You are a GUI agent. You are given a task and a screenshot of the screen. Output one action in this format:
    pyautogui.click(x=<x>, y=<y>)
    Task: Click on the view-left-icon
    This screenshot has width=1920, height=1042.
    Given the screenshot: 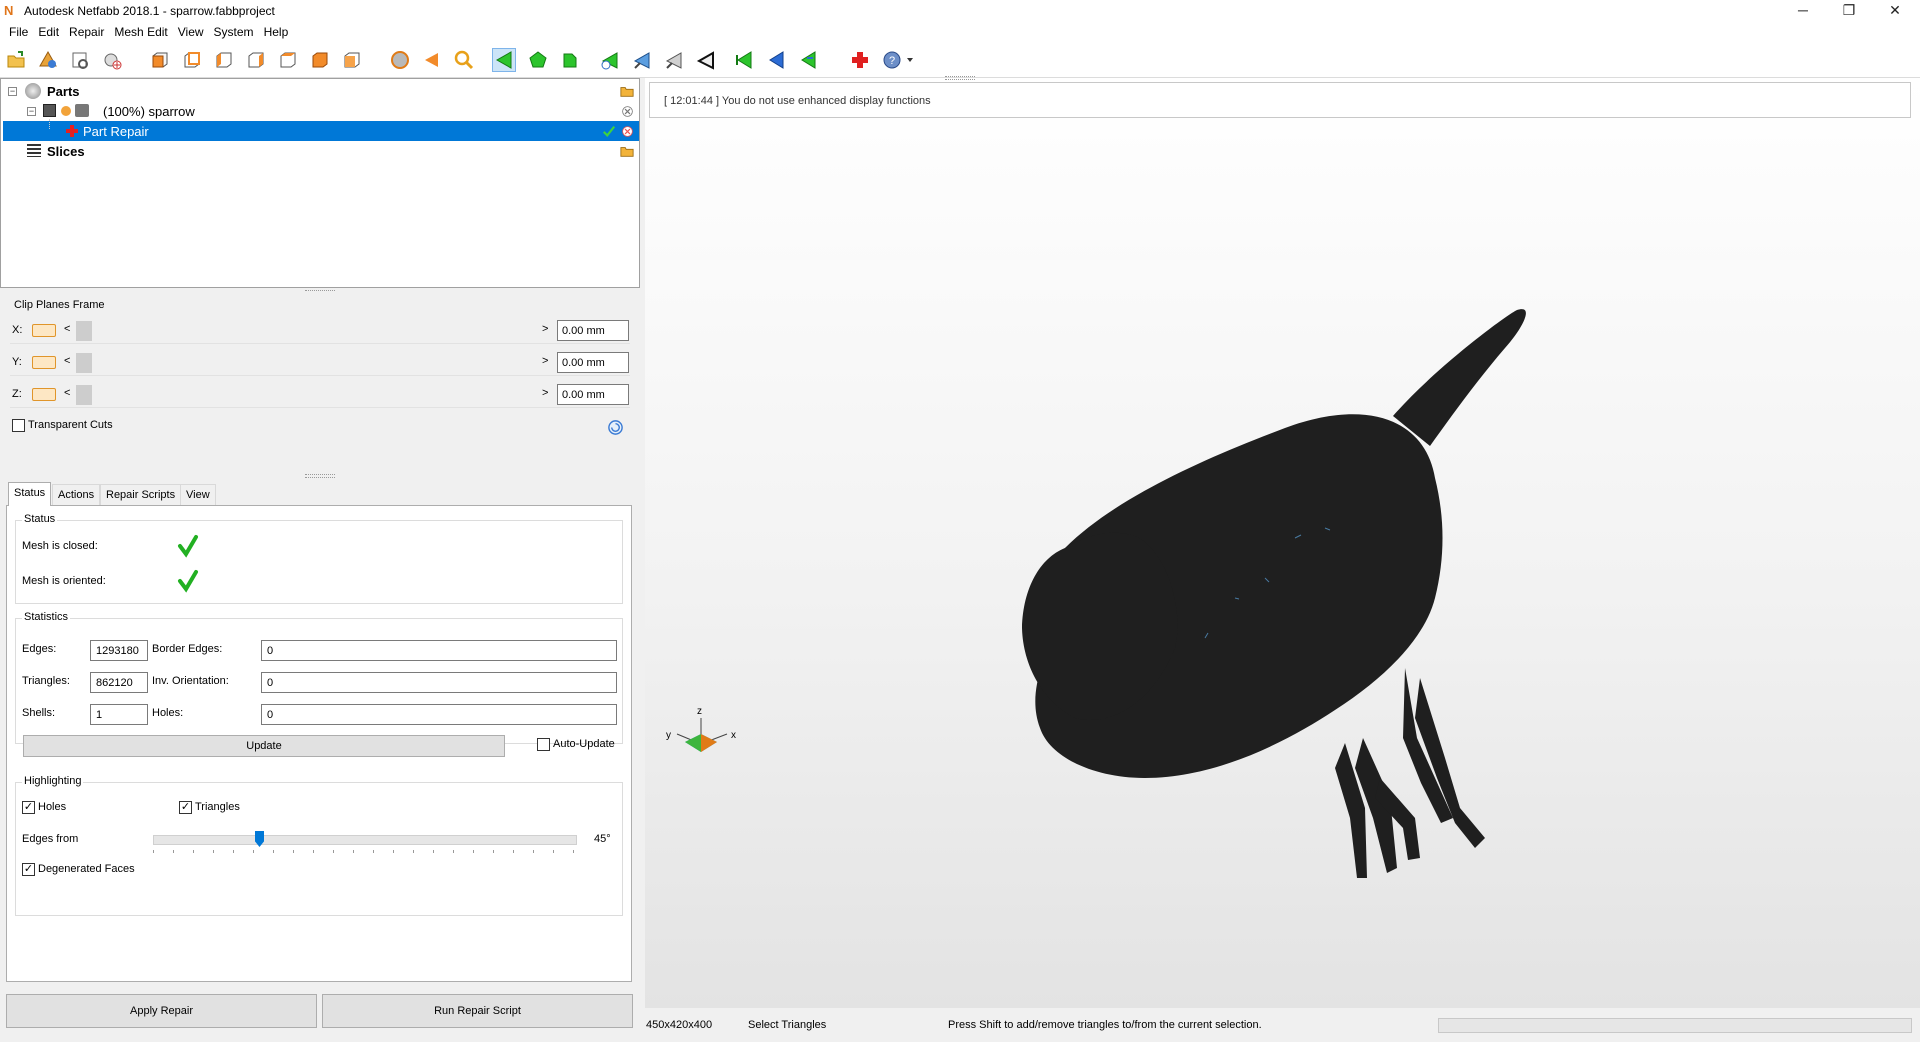 What is the action you would take?
    pyautogui.click(x=224, y=60)
    